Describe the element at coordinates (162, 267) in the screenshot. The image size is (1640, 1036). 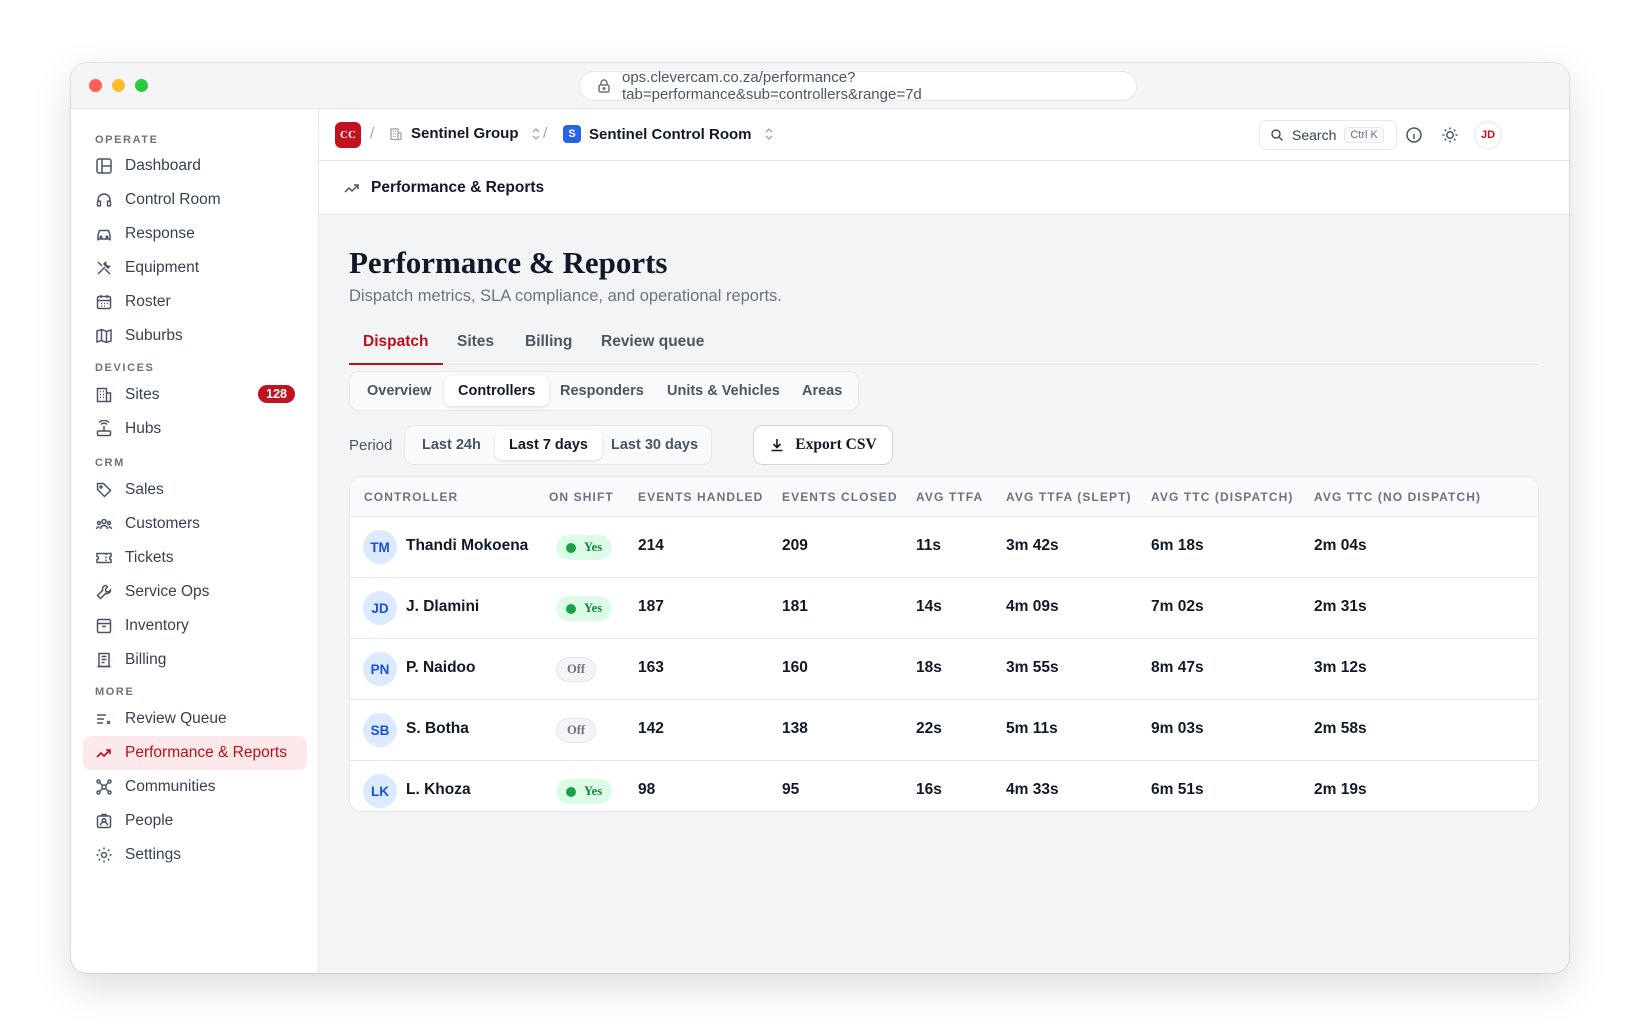
I see `sidebar-item-label: Equipment` at that location.